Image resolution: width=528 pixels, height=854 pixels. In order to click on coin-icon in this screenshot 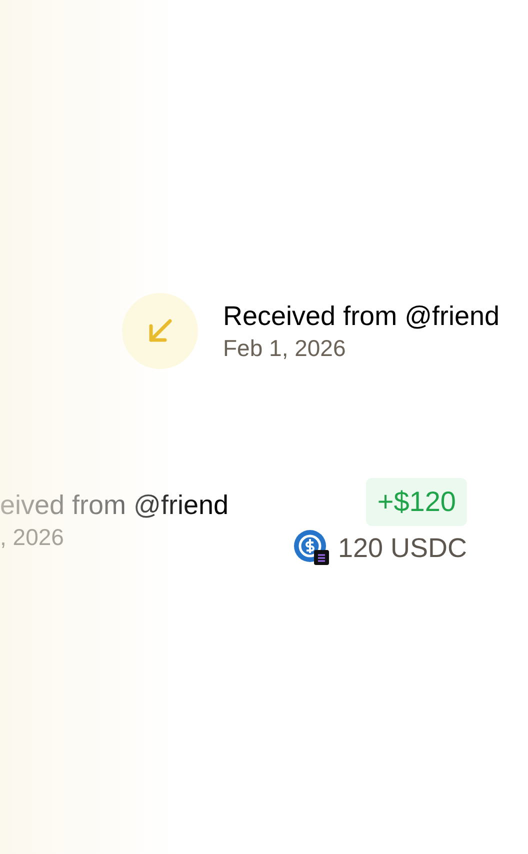, I will do `click(312, 548)`.